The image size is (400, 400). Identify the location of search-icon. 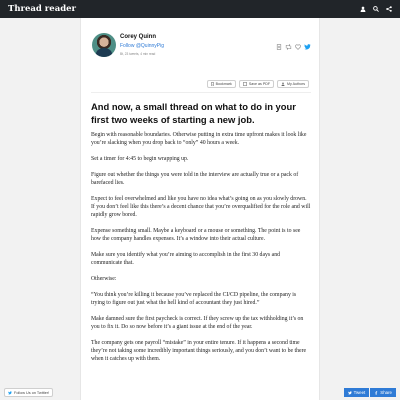
(376, 9).